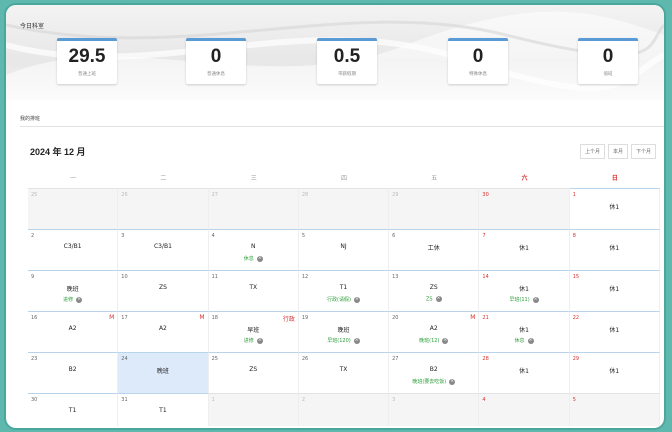  What do you see at coordinates (394, 236) in the screenshot?
I see `day-number: 6` at bounding box center [394, 236].